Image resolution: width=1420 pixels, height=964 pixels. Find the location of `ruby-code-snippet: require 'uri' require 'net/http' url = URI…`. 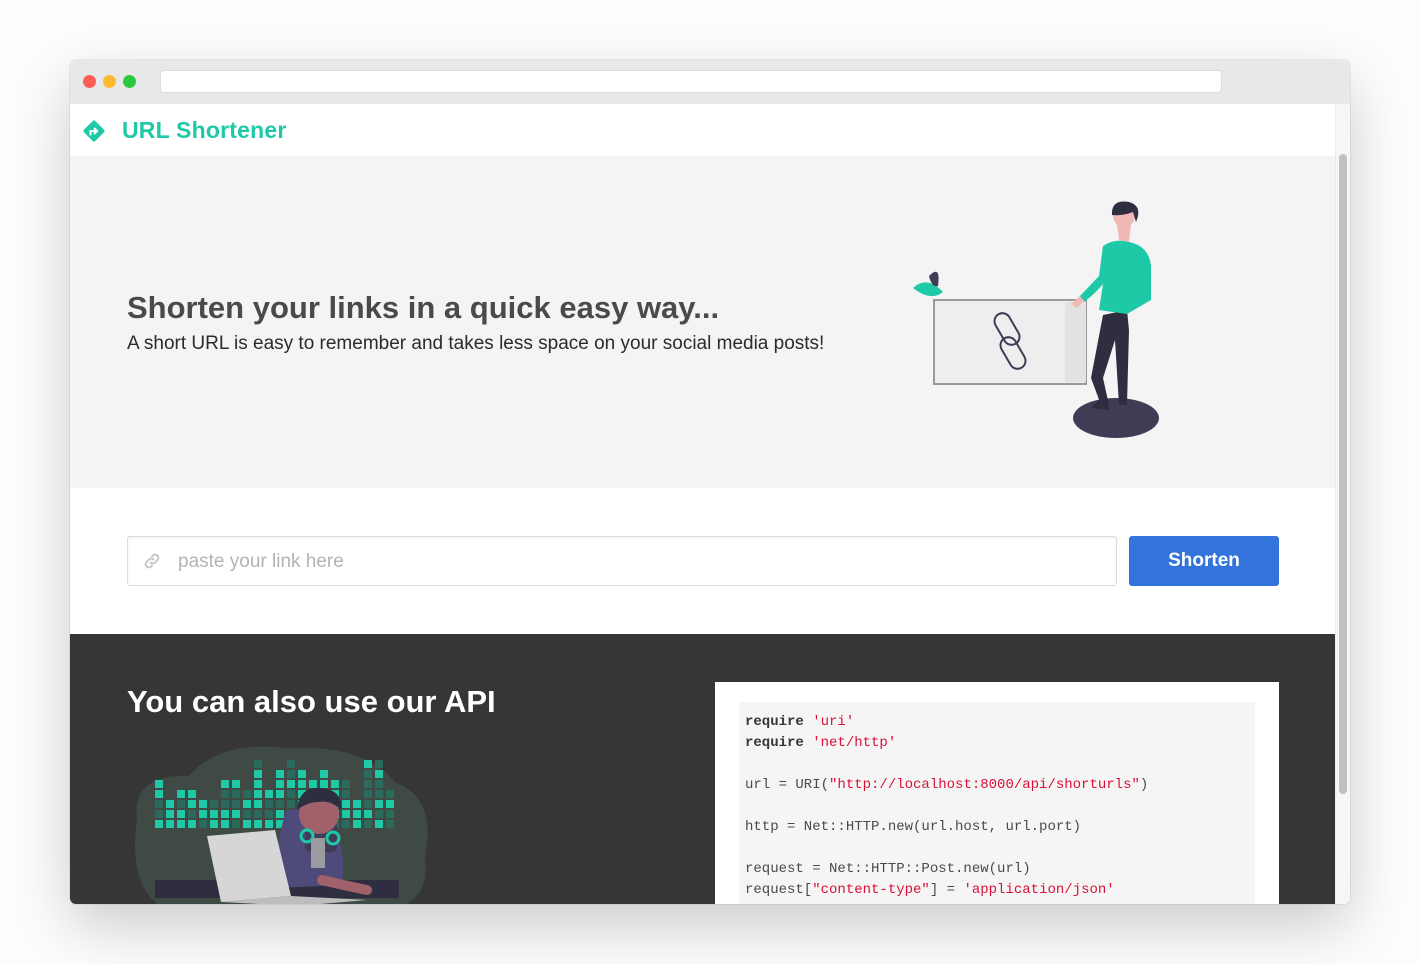

ruby-code-snippet: require 'uri' require 'net/http' url = URI… is located at coordinates (997, 803).